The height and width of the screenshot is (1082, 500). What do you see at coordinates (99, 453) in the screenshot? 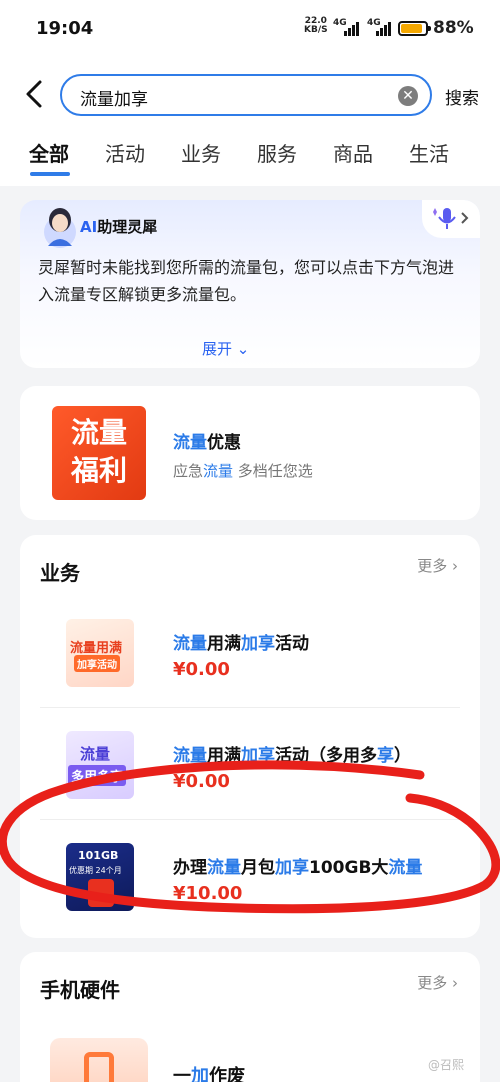
I see `promo-image: 流量 福利` at bounding box center [99, 453].